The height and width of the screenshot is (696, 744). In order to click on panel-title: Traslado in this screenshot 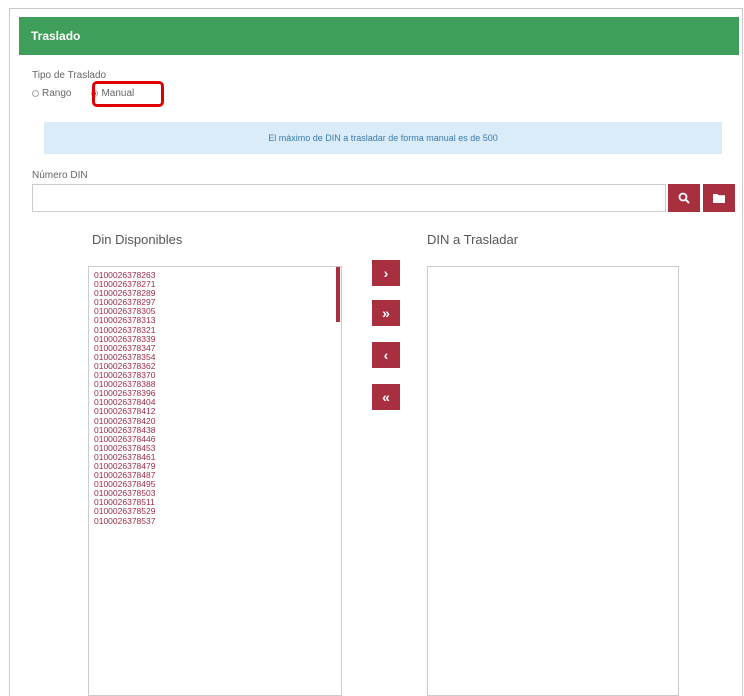, I will do `click(379, 36)`.